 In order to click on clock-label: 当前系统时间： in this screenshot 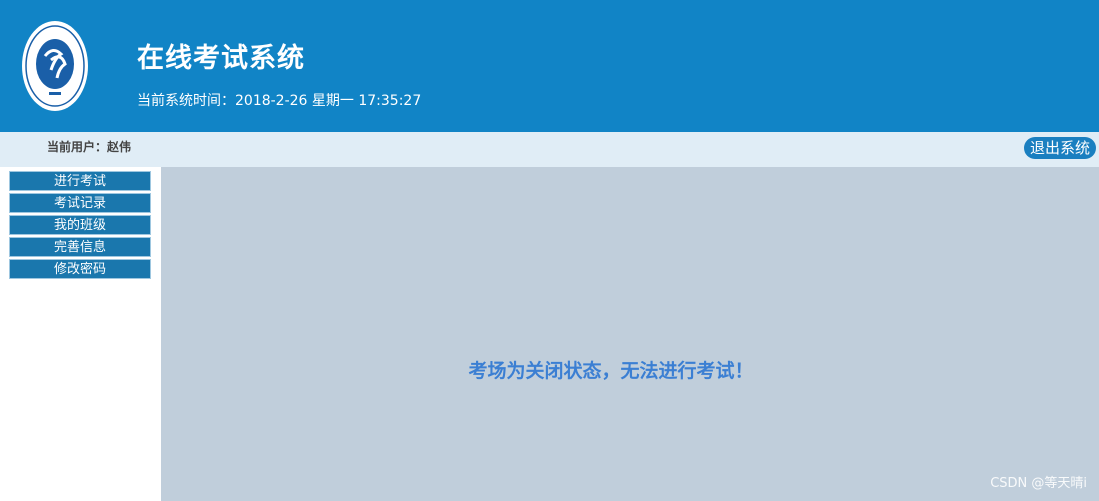, I will do `click(186, 101)`.